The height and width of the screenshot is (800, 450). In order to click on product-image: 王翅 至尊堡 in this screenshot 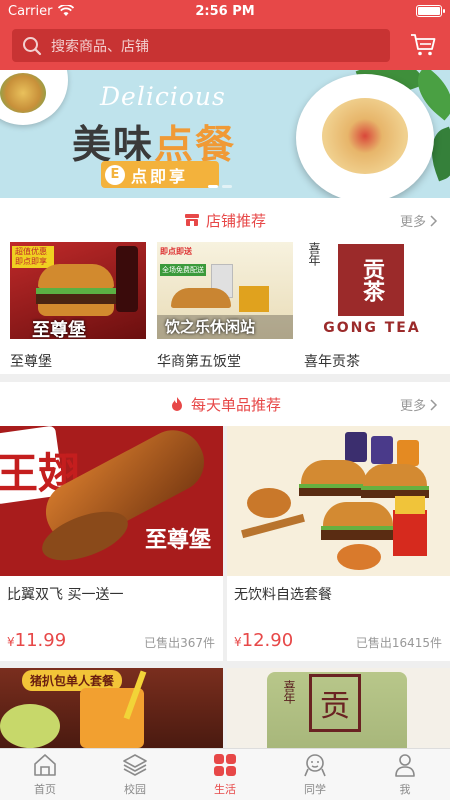, I will do `click(111, 501)`.